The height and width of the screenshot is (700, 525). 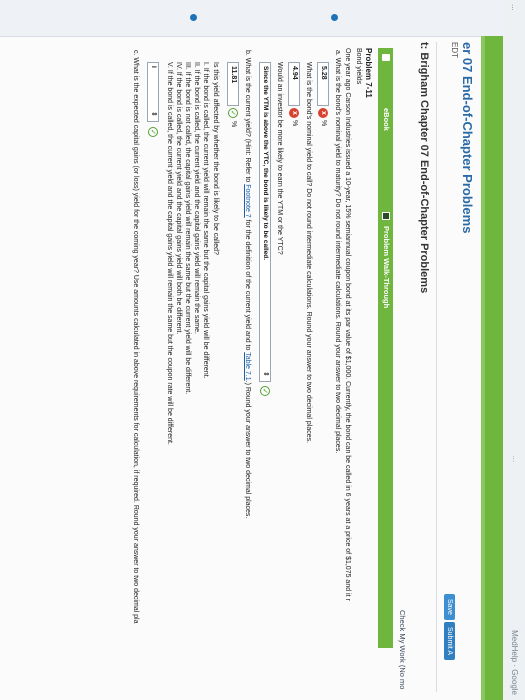 I want to click on assignment-title: er 07 End-of-Chapter Problems, so click(x=467, y=138).